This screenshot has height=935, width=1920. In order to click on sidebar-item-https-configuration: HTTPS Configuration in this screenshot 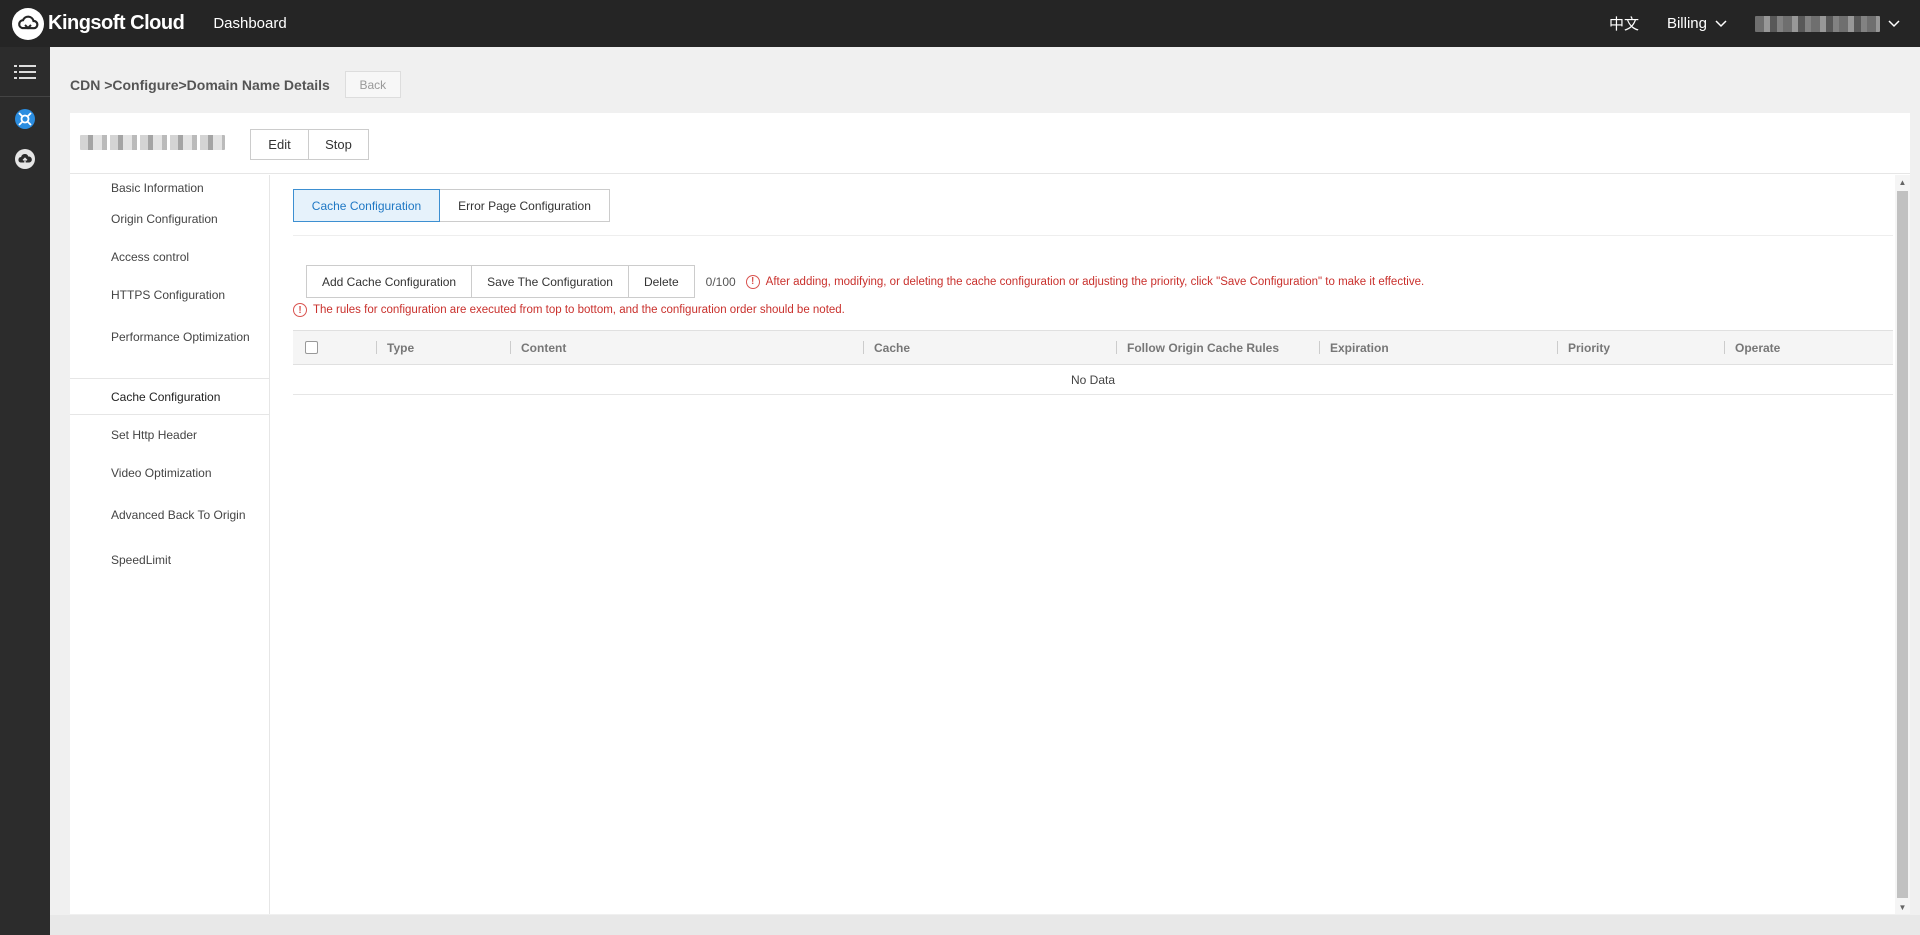, I will do `click(169, 295)`.